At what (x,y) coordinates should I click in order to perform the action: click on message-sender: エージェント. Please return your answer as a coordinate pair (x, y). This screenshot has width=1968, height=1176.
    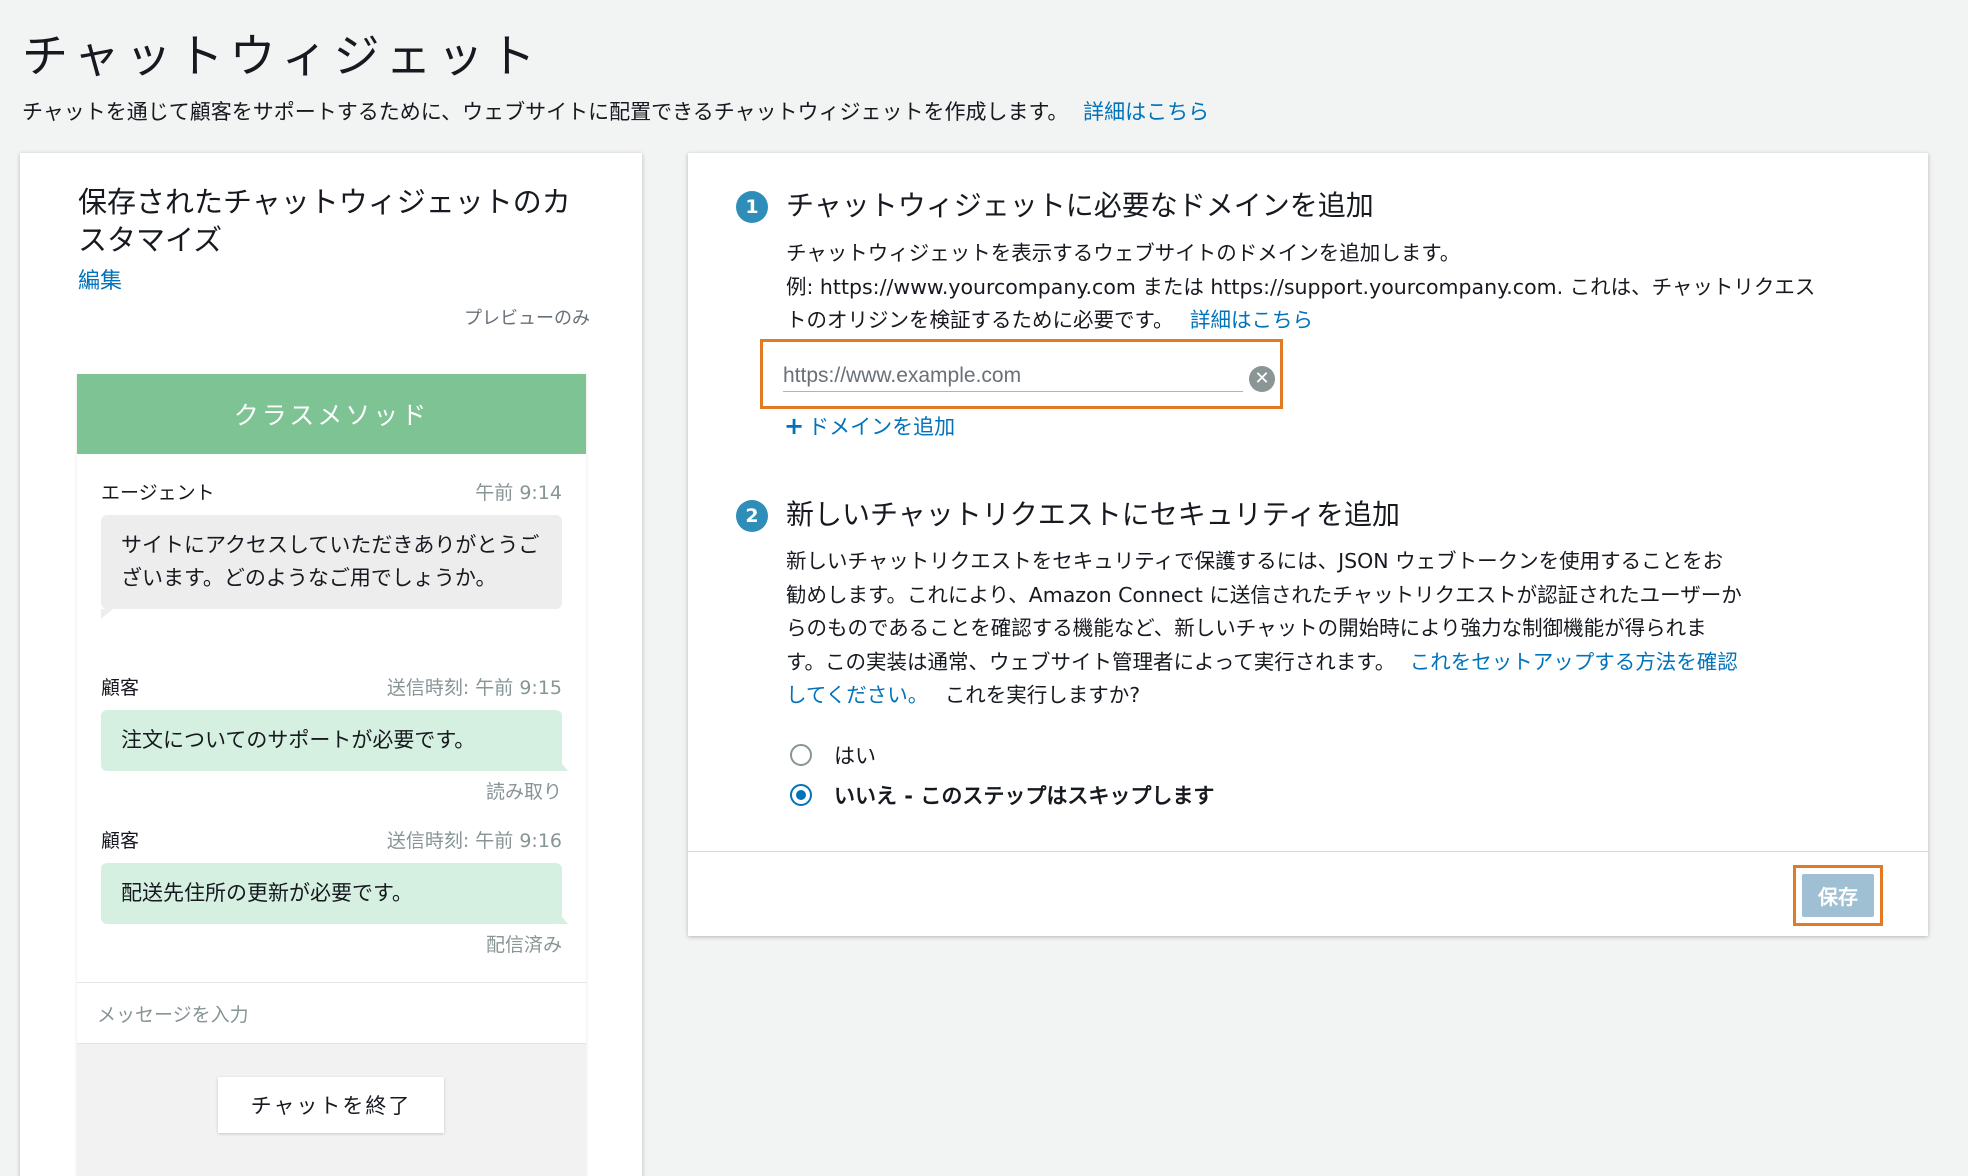
    Looking at the image, I should click on (158, 493).